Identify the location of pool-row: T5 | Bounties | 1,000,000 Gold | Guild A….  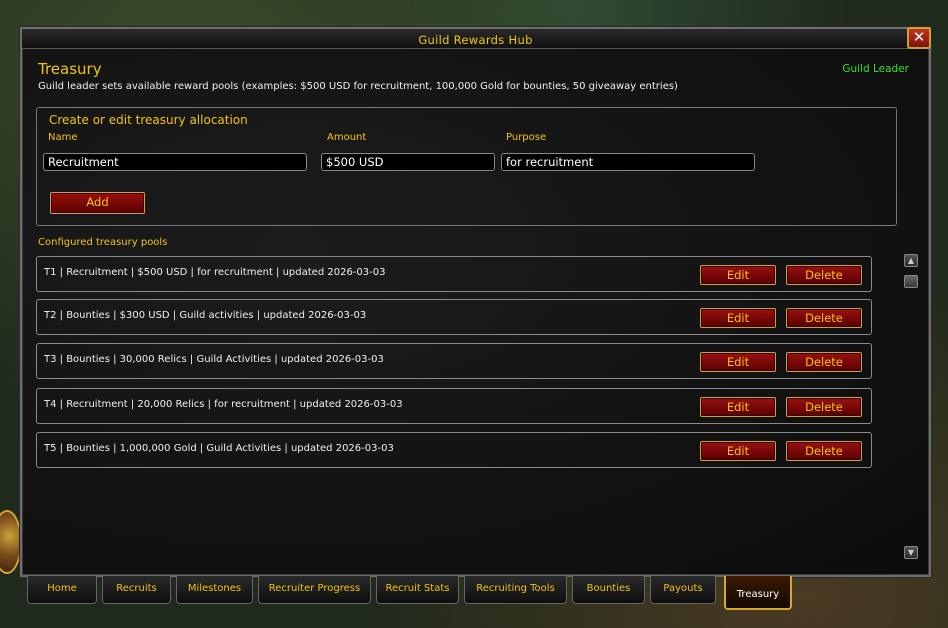
(454, 450).